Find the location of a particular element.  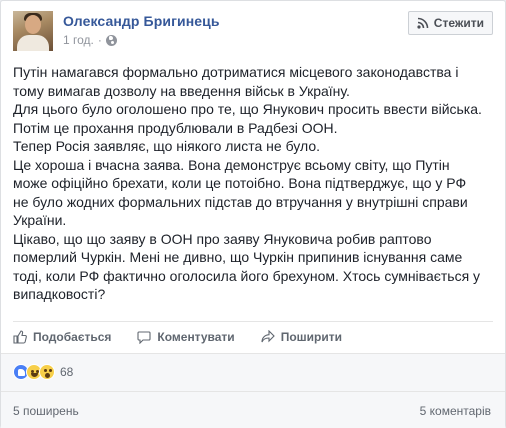

author-avatar is located at coordinates (33, 31).